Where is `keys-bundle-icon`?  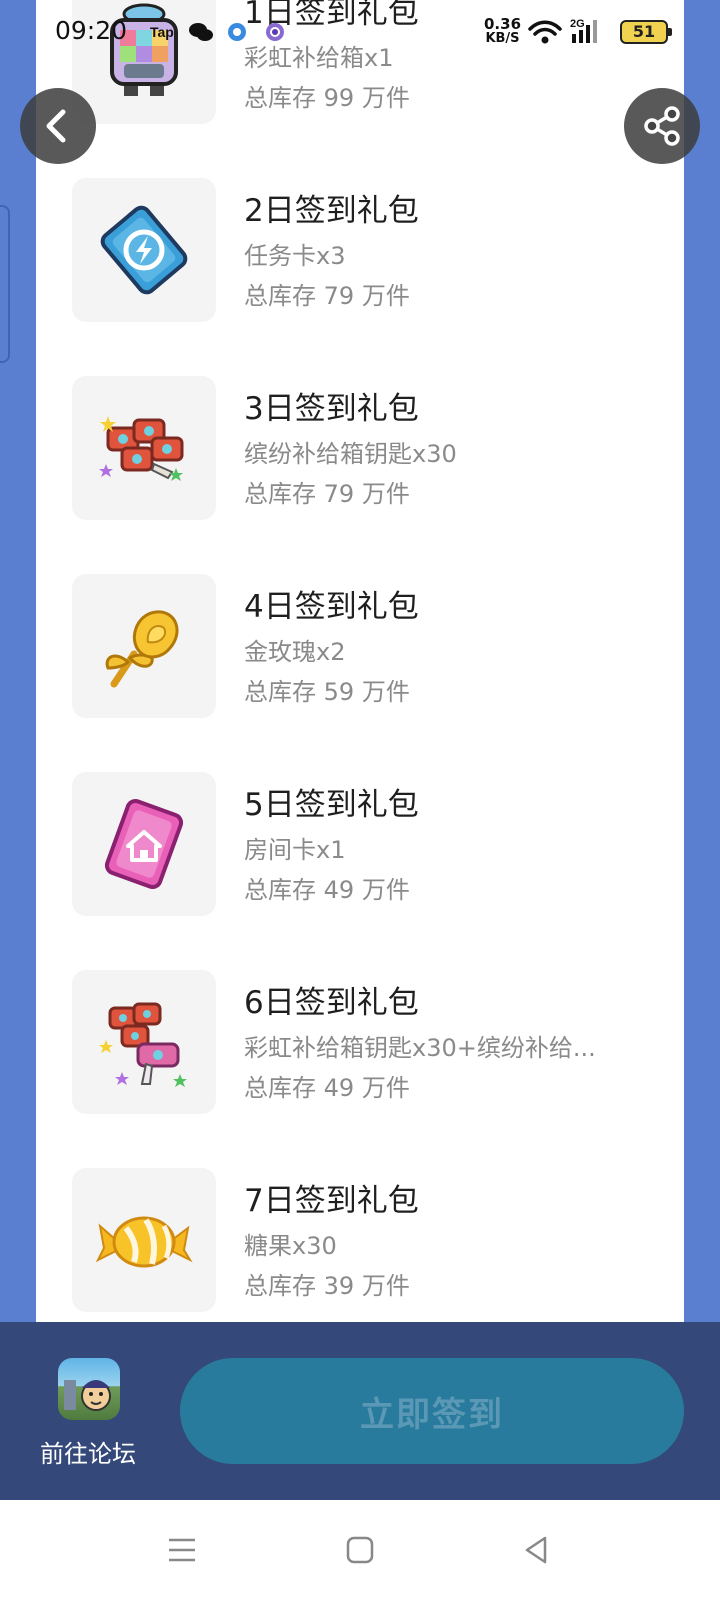
keys-bundle-icon is located at coordinates (144, 1042).